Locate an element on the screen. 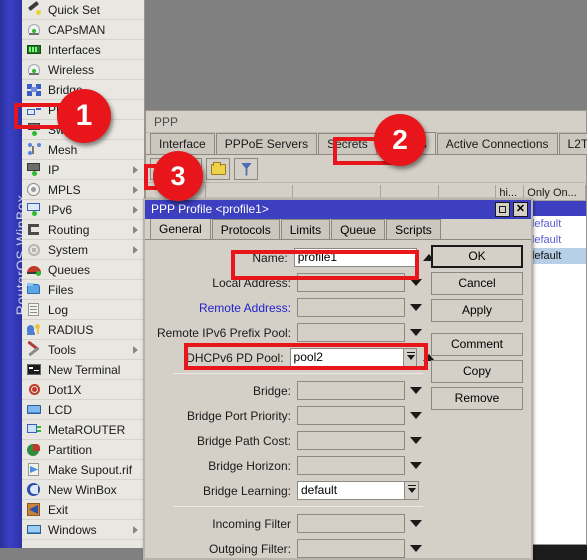  tab-active-connections: Active Connections is located at coordinates (497, 143).